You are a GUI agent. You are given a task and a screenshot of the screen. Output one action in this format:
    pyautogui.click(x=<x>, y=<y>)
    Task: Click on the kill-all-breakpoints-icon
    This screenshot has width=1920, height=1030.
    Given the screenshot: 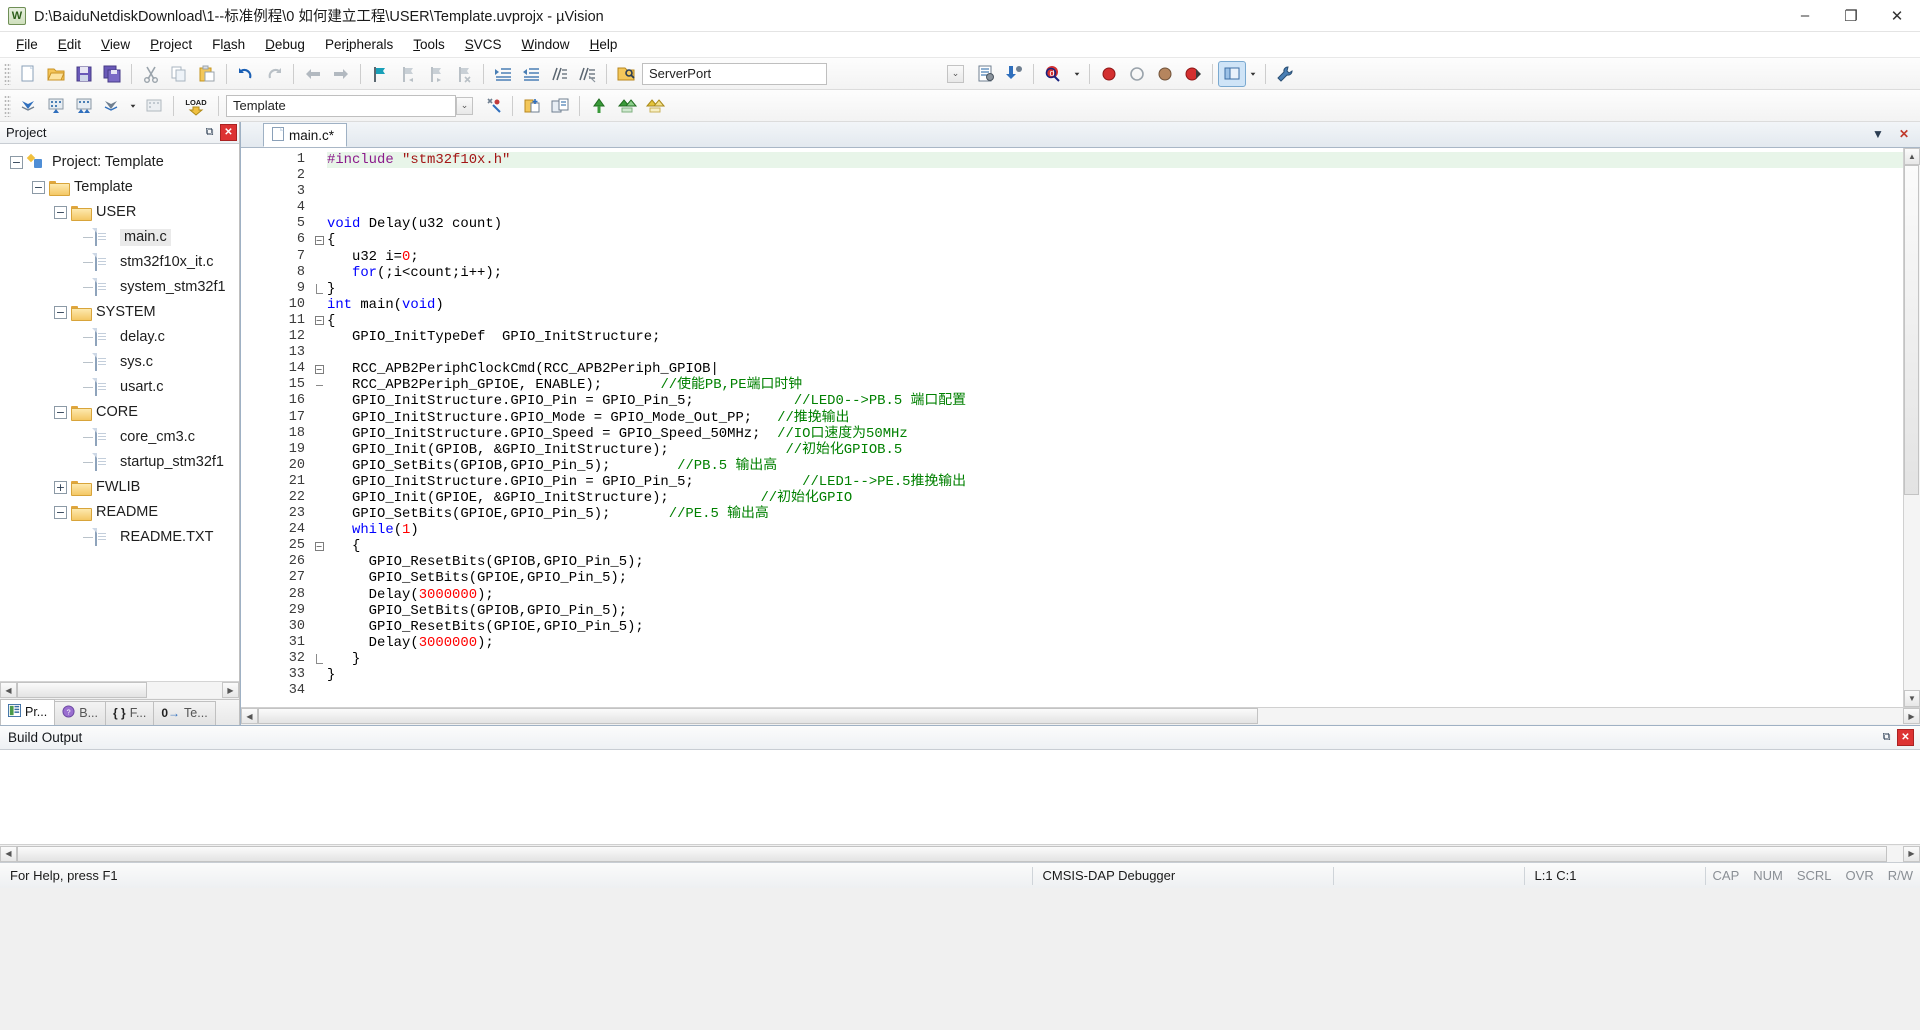 What is the action you would take?
    pyautogui.click(x=1193, y=74)
    